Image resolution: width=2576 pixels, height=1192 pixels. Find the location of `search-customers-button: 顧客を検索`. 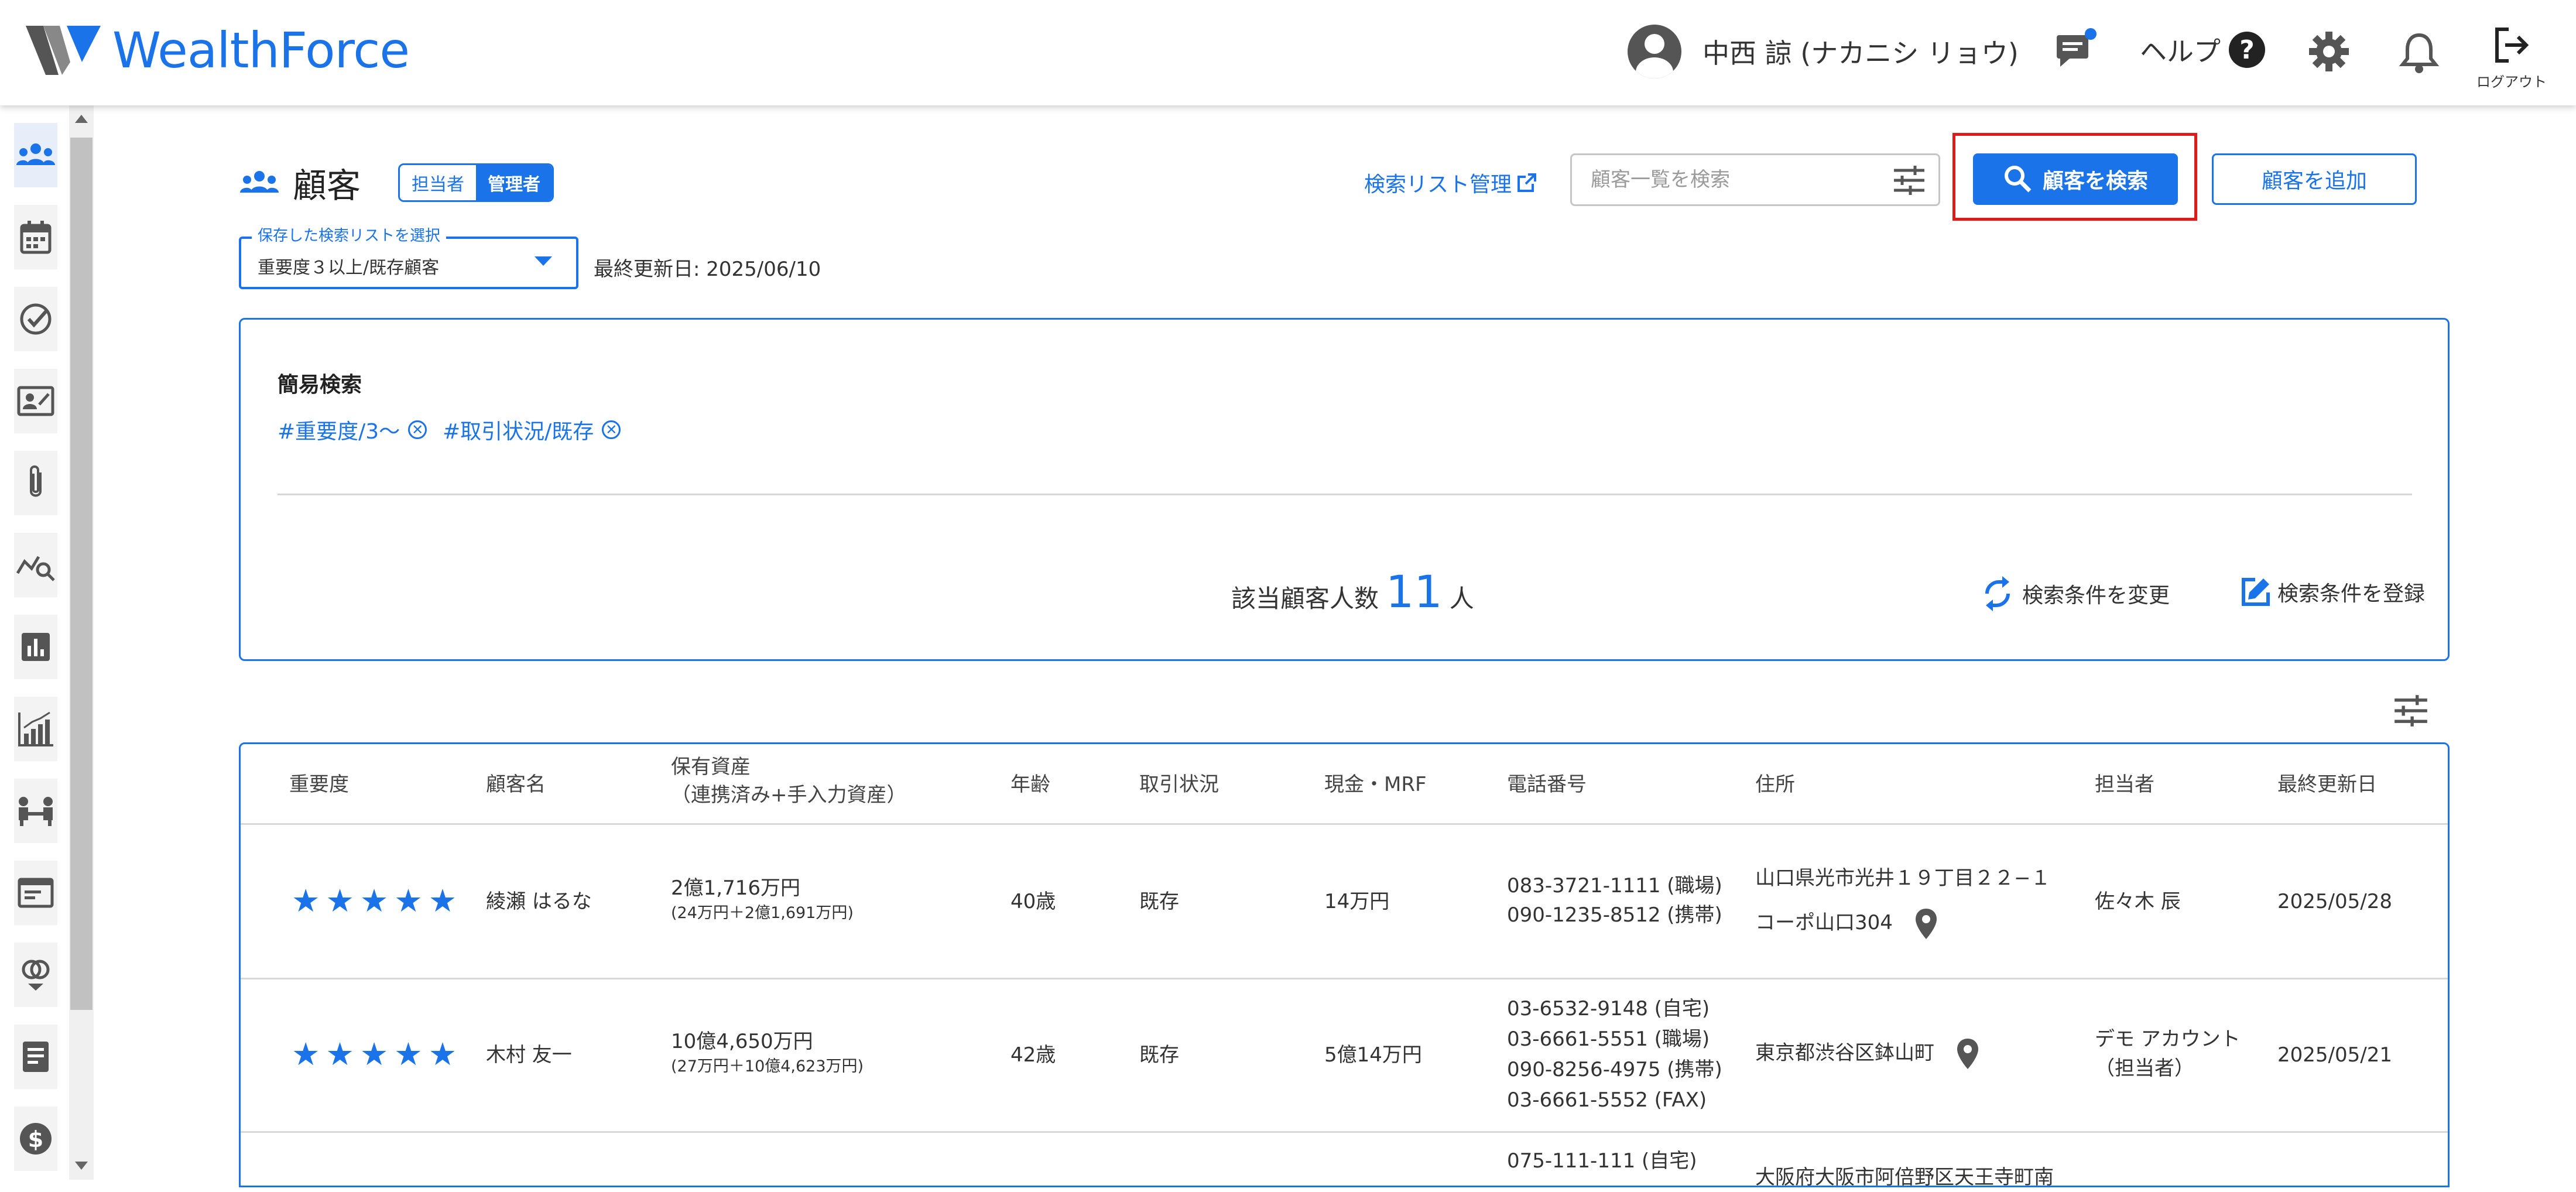

search-customers-button: 顧客を検索 is located at coordinates (2075, 179).